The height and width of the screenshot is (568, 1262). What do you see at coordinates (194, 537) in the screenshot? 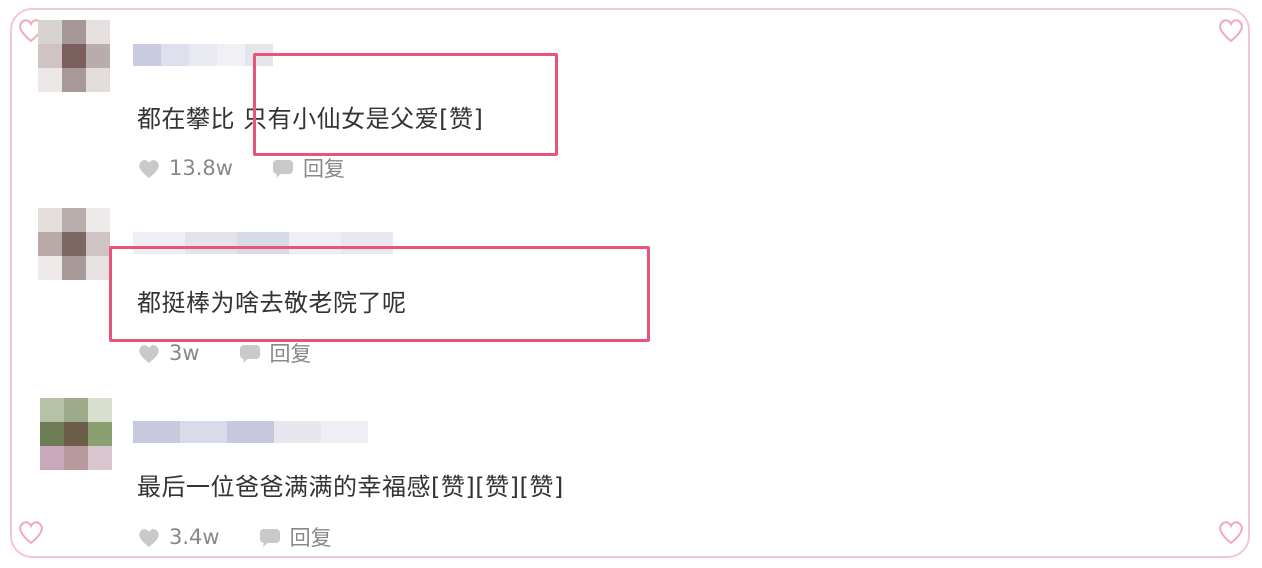
I see `like-count: 3.4w` at bounding box center [194, 537].